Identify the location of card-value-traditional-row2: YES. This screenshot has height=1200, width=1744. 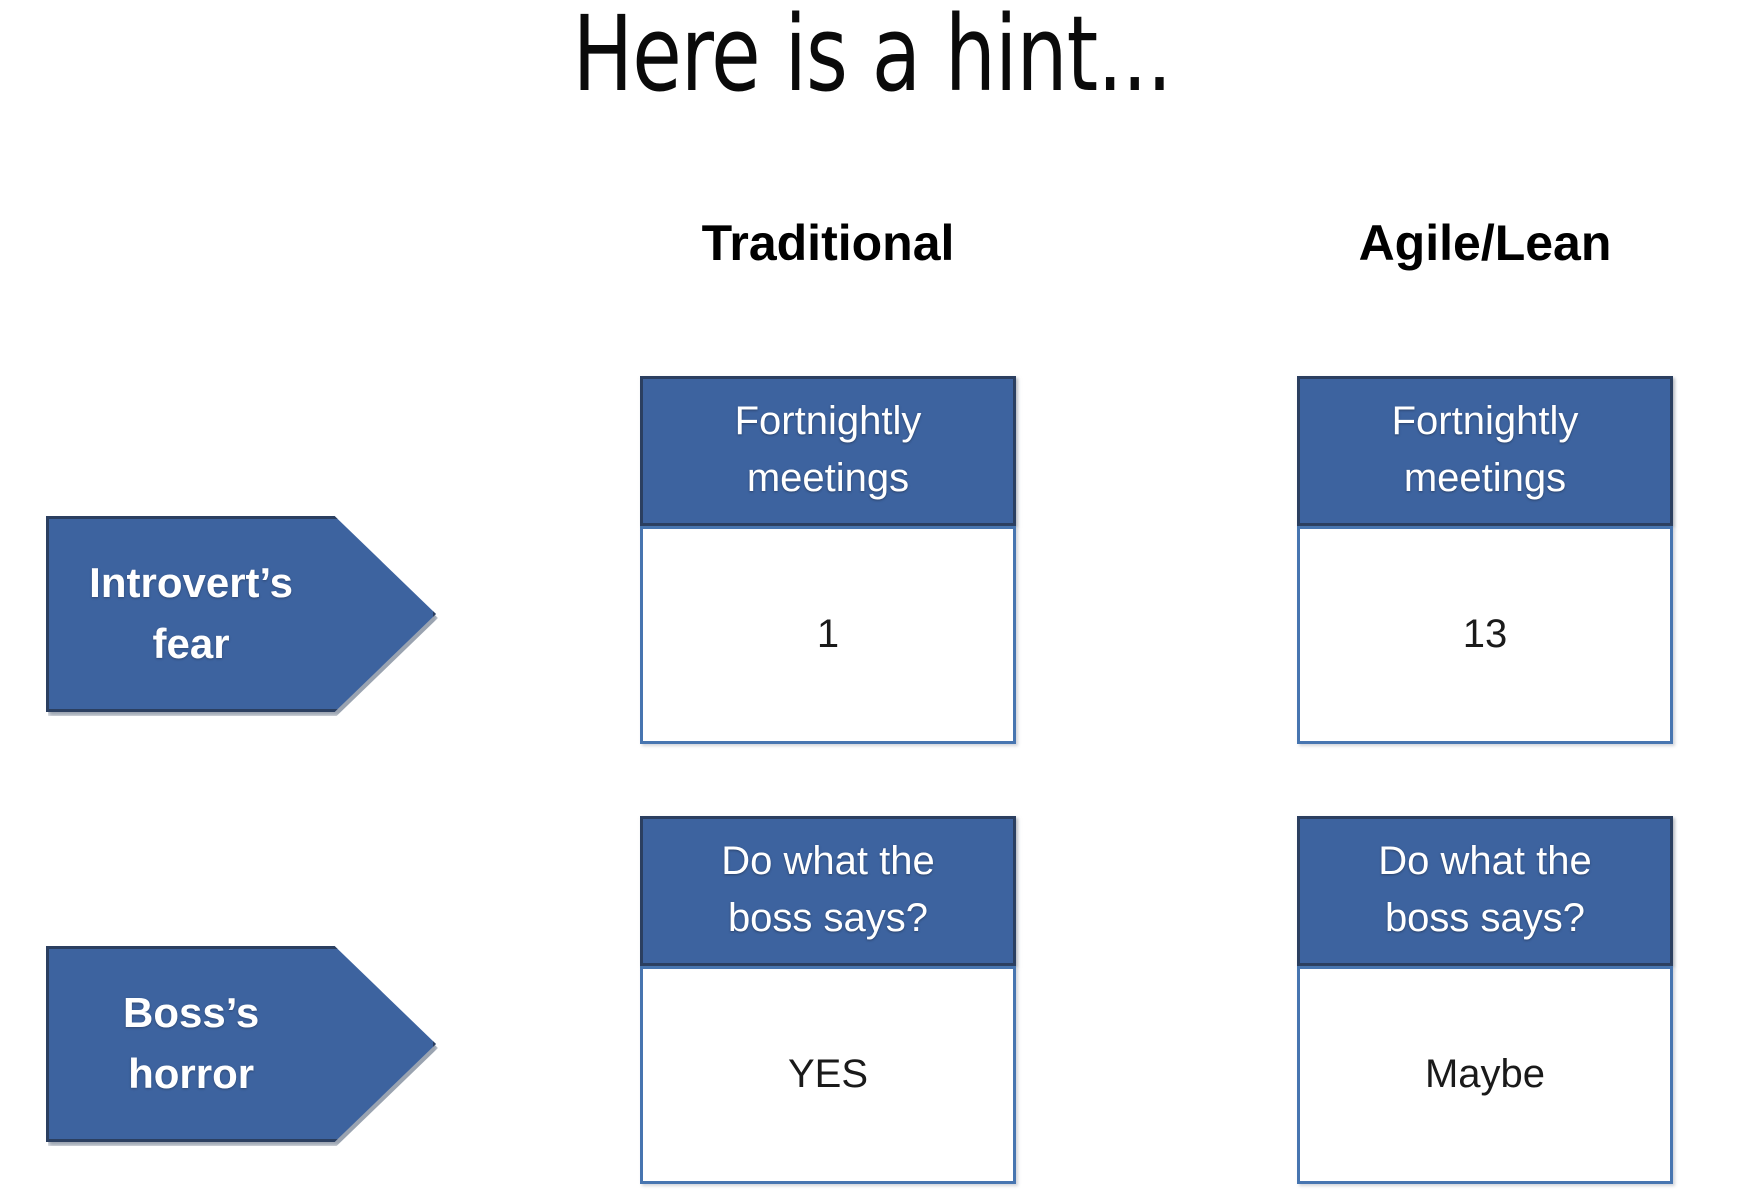
(828, 1074).